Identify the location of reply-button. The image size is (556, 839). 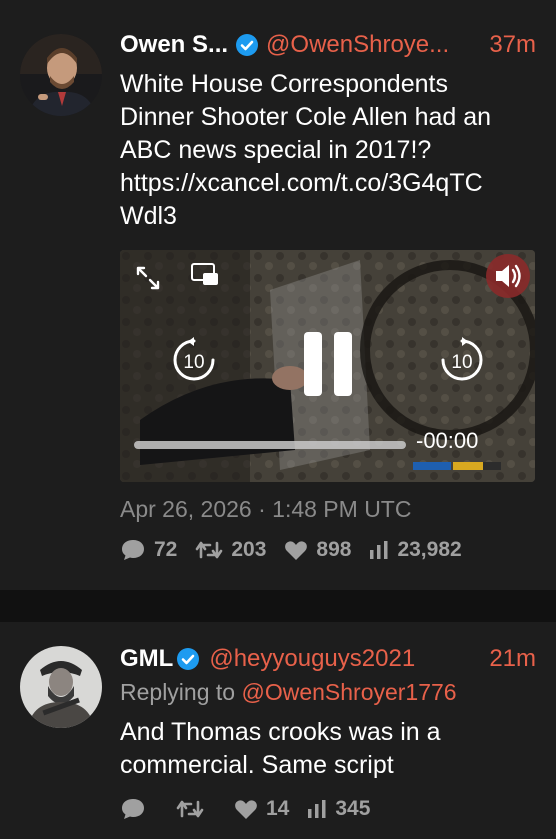
(137, 809).